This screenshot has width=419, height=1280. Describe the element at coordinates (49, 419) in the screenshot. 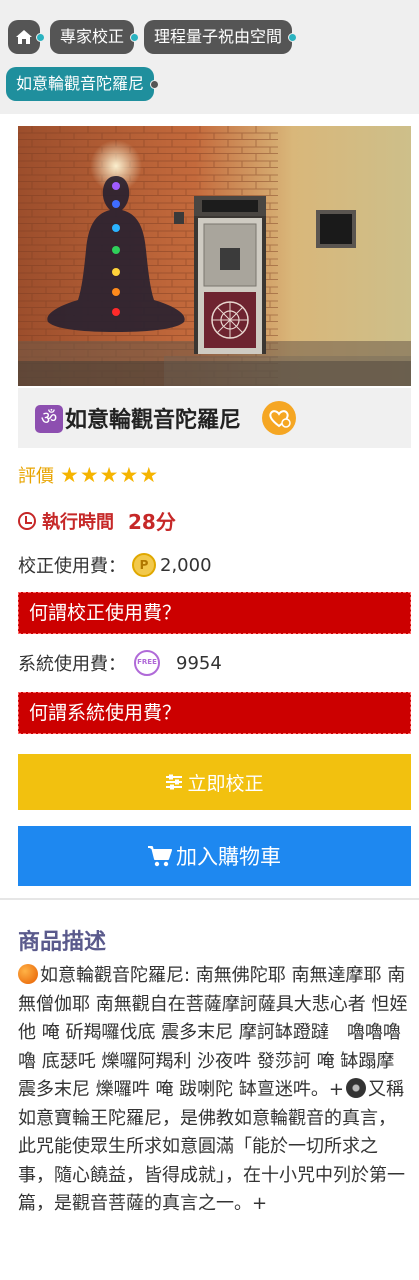

I see `om-icon: ॐ` at that location.